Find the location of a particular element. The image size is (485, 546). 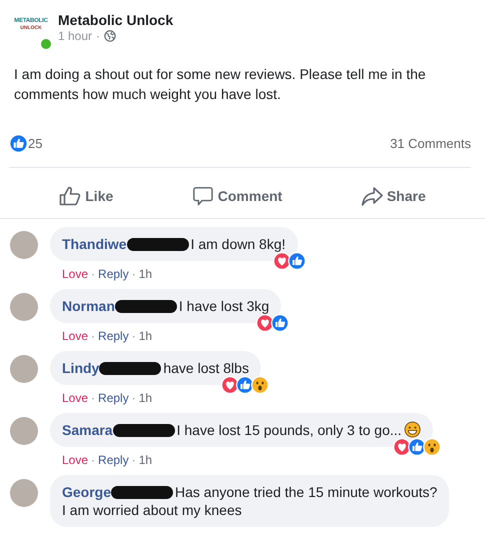

page-name: Metabolic Unlock is located at coordinates (116, 20).